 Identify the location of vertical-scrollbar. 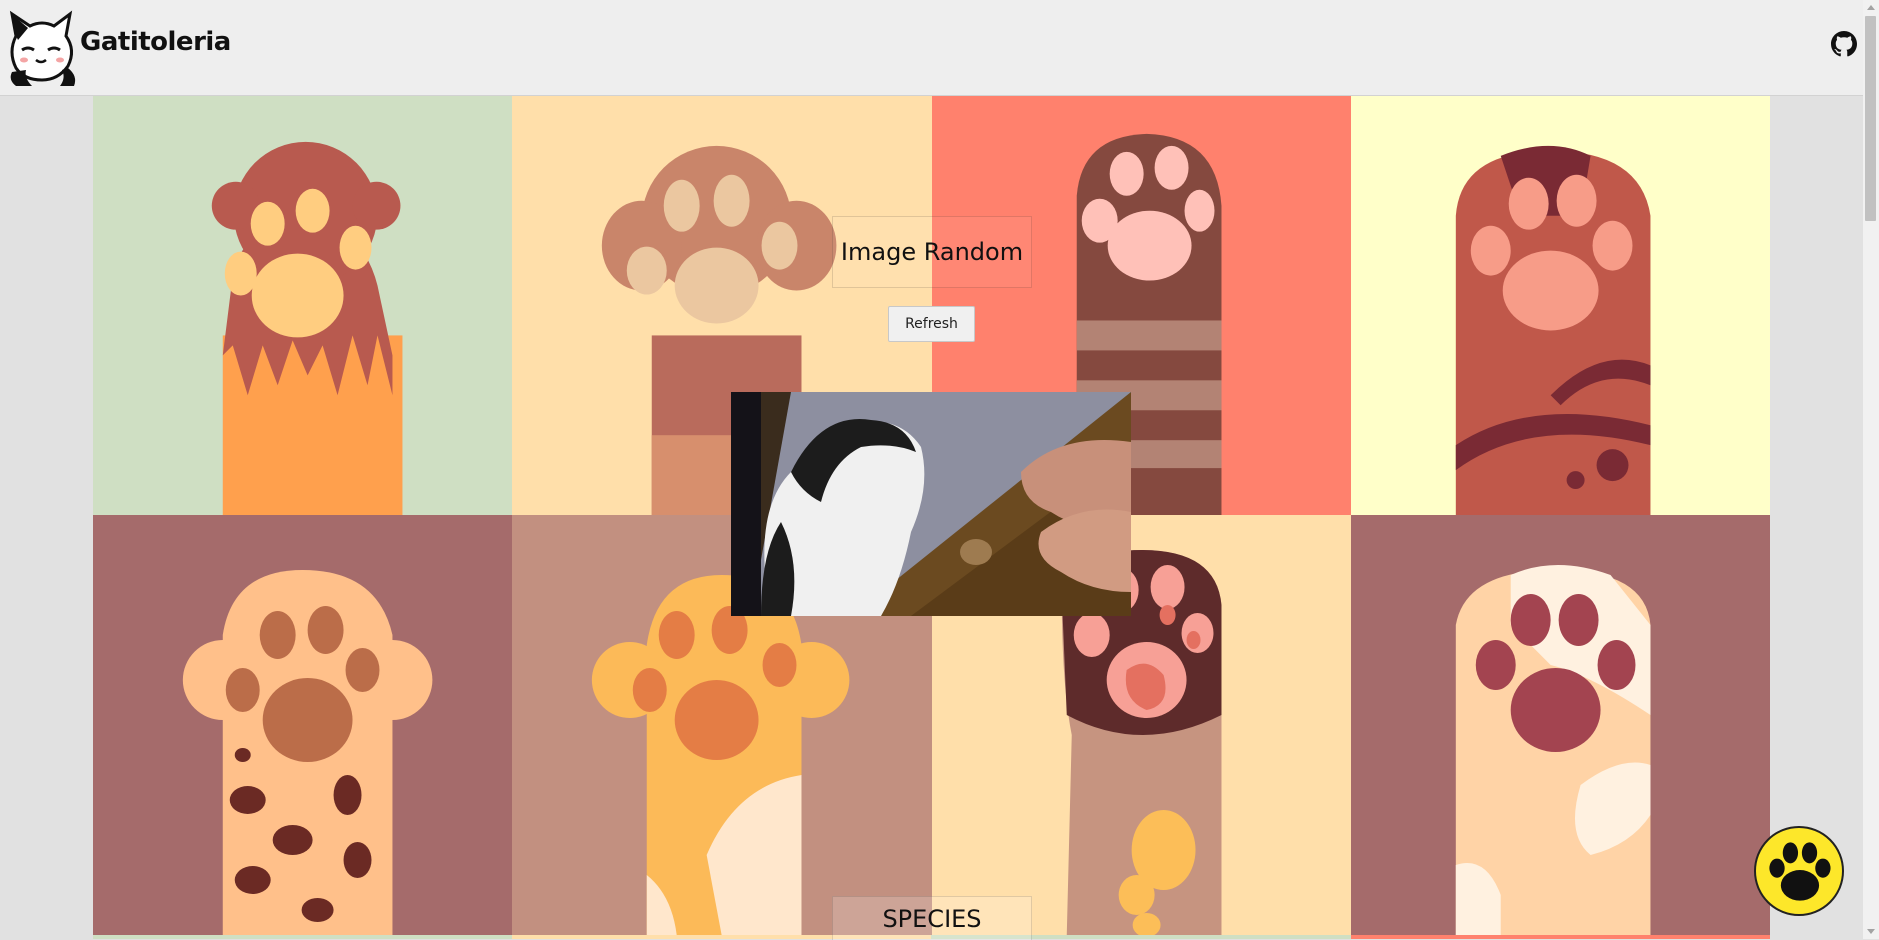
(1871, 469).